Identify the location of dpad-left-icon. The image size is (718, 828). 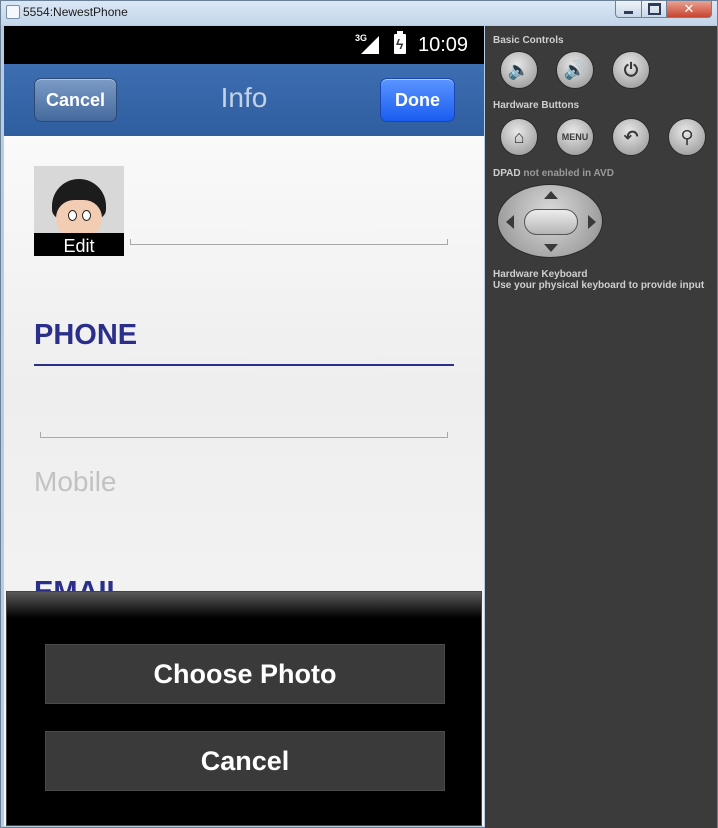
(510, 222).